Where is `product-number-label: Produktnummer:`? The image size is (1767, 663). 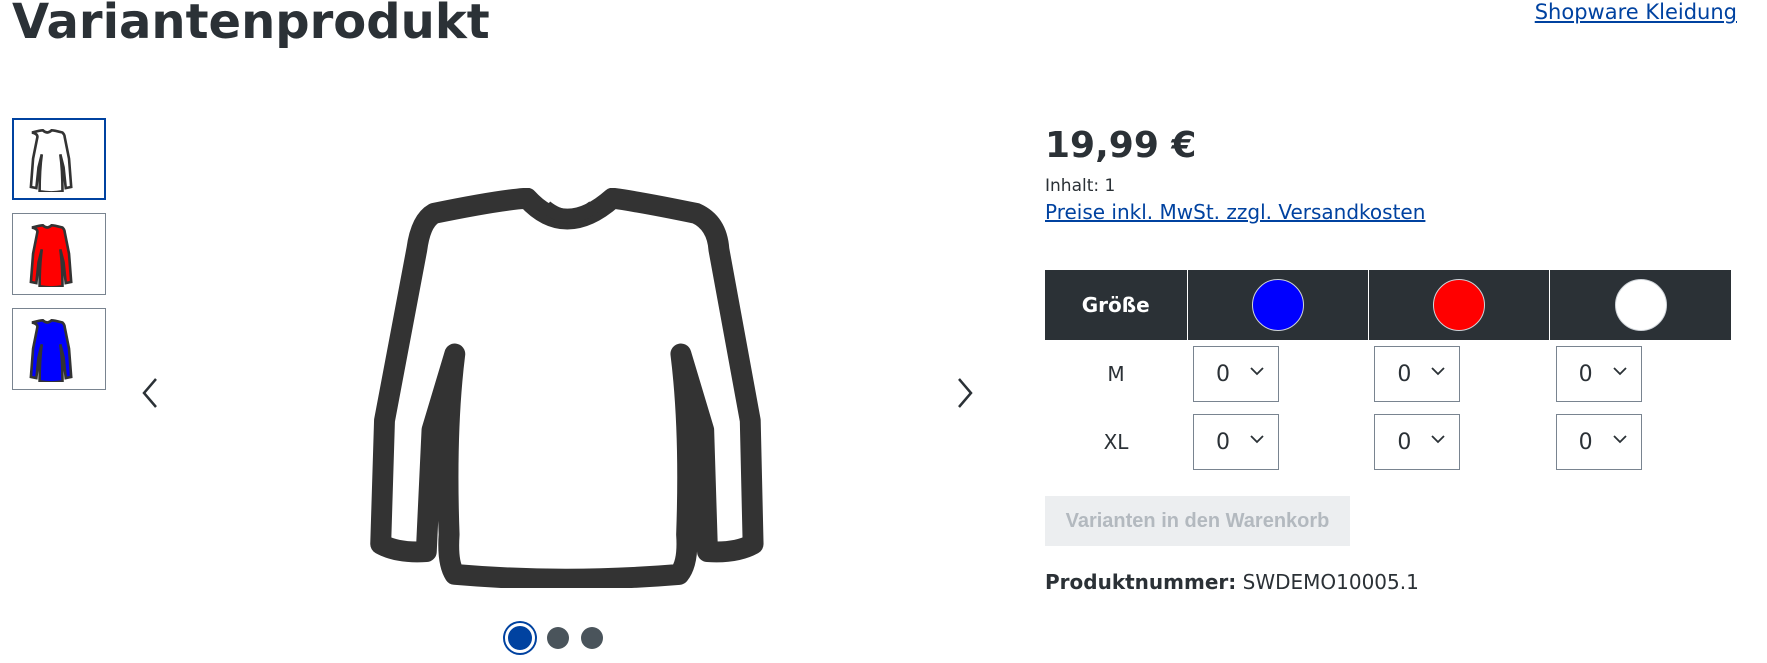
product-number-label: Produktnummer: is located at coordinates (1141, 582).